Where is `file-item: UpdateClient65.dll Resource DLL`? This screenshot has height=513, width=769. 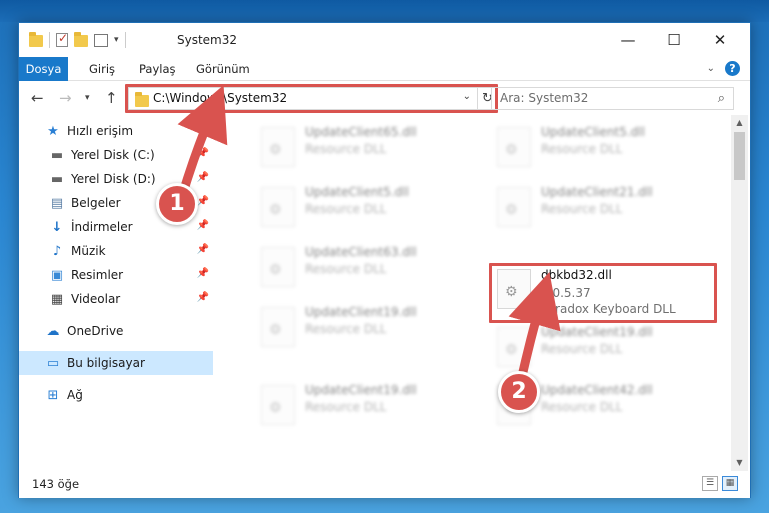
file-item: UpdateClient65.dll Resource DLL is located at coordinates (361, 149).